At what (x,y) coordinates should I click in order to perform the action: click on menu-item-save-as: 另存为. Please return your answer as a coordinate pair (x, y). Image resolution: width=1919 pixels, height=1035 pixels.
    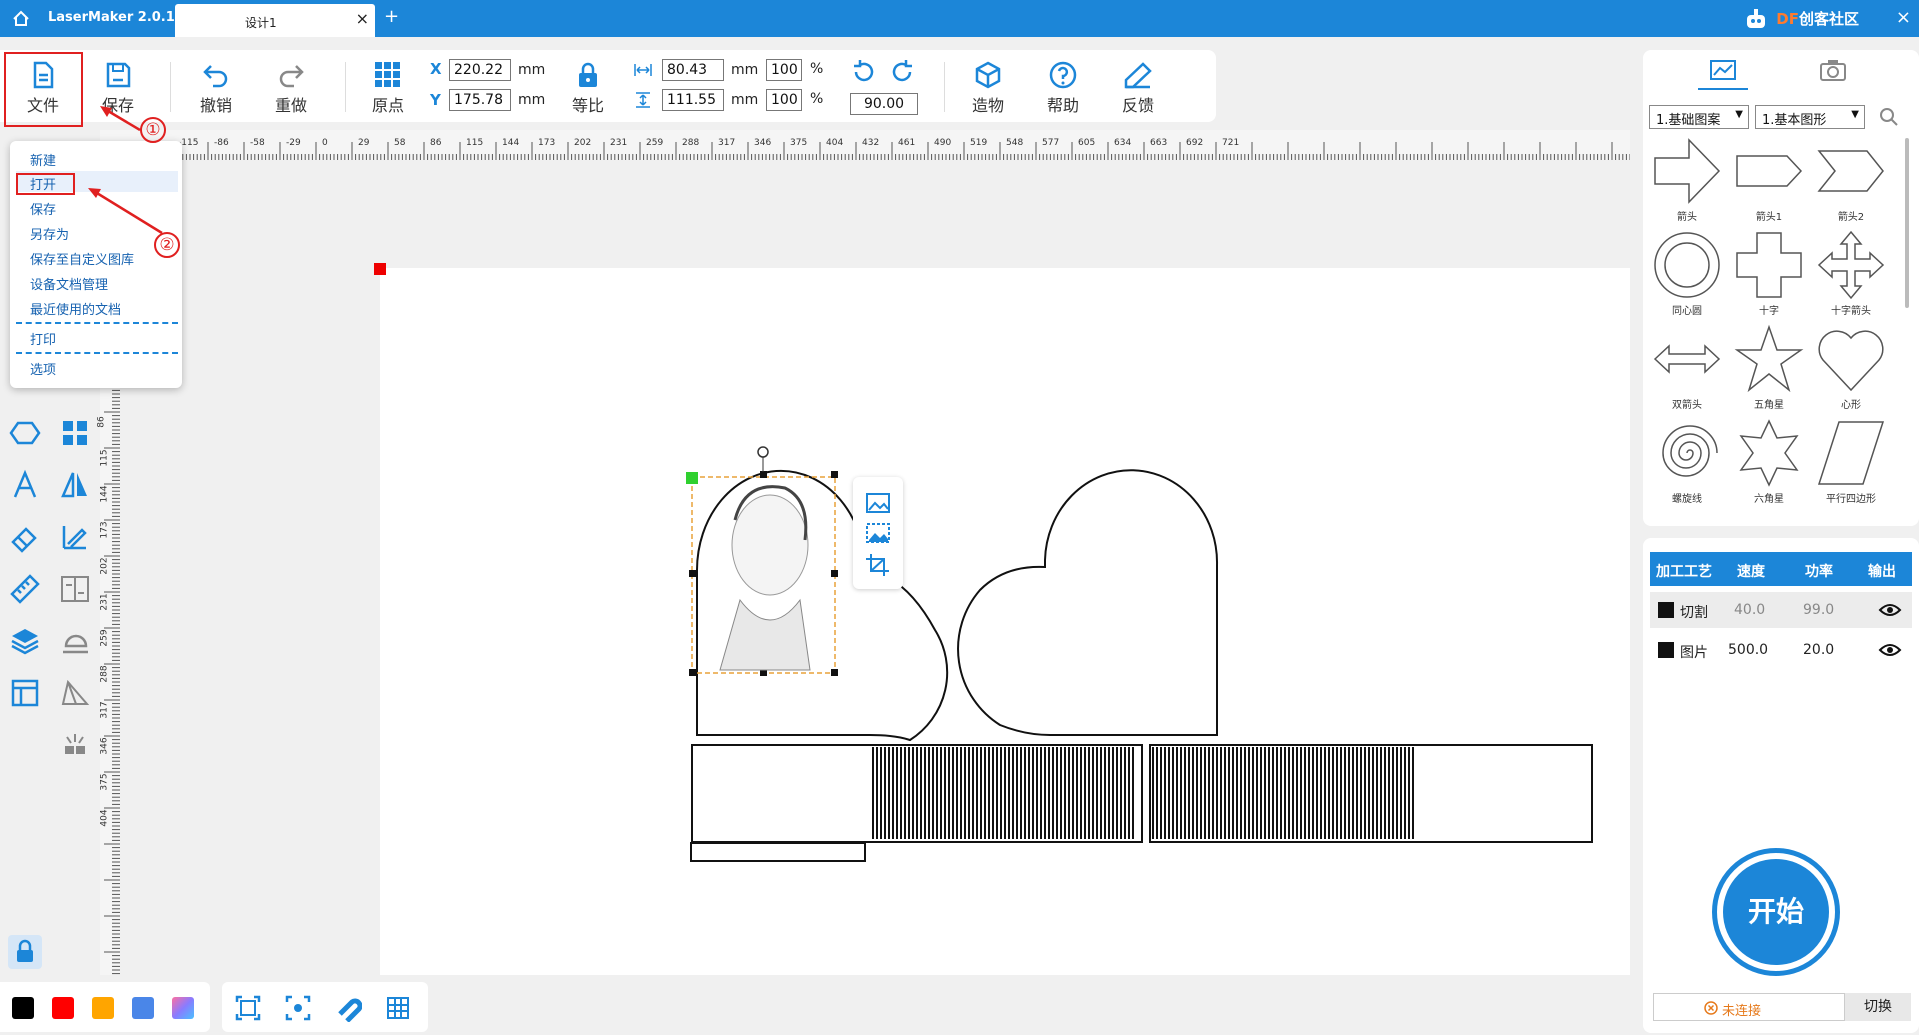
    Looking at the image, I should click on (49, 233).